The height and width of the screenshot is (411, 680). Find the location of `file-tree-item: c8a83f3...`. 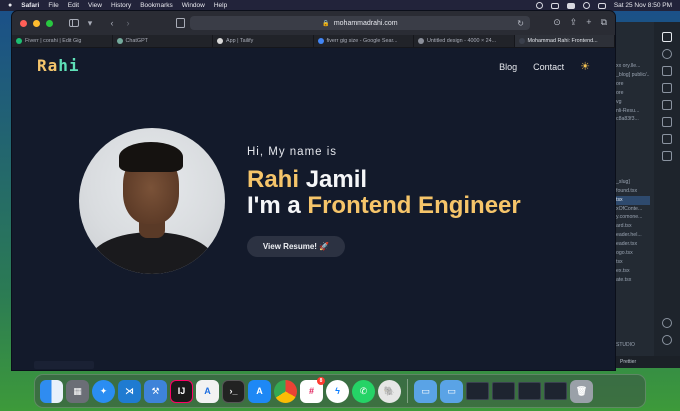

file-tree-item: c8a83f3... is located at coordinates (633, 119).